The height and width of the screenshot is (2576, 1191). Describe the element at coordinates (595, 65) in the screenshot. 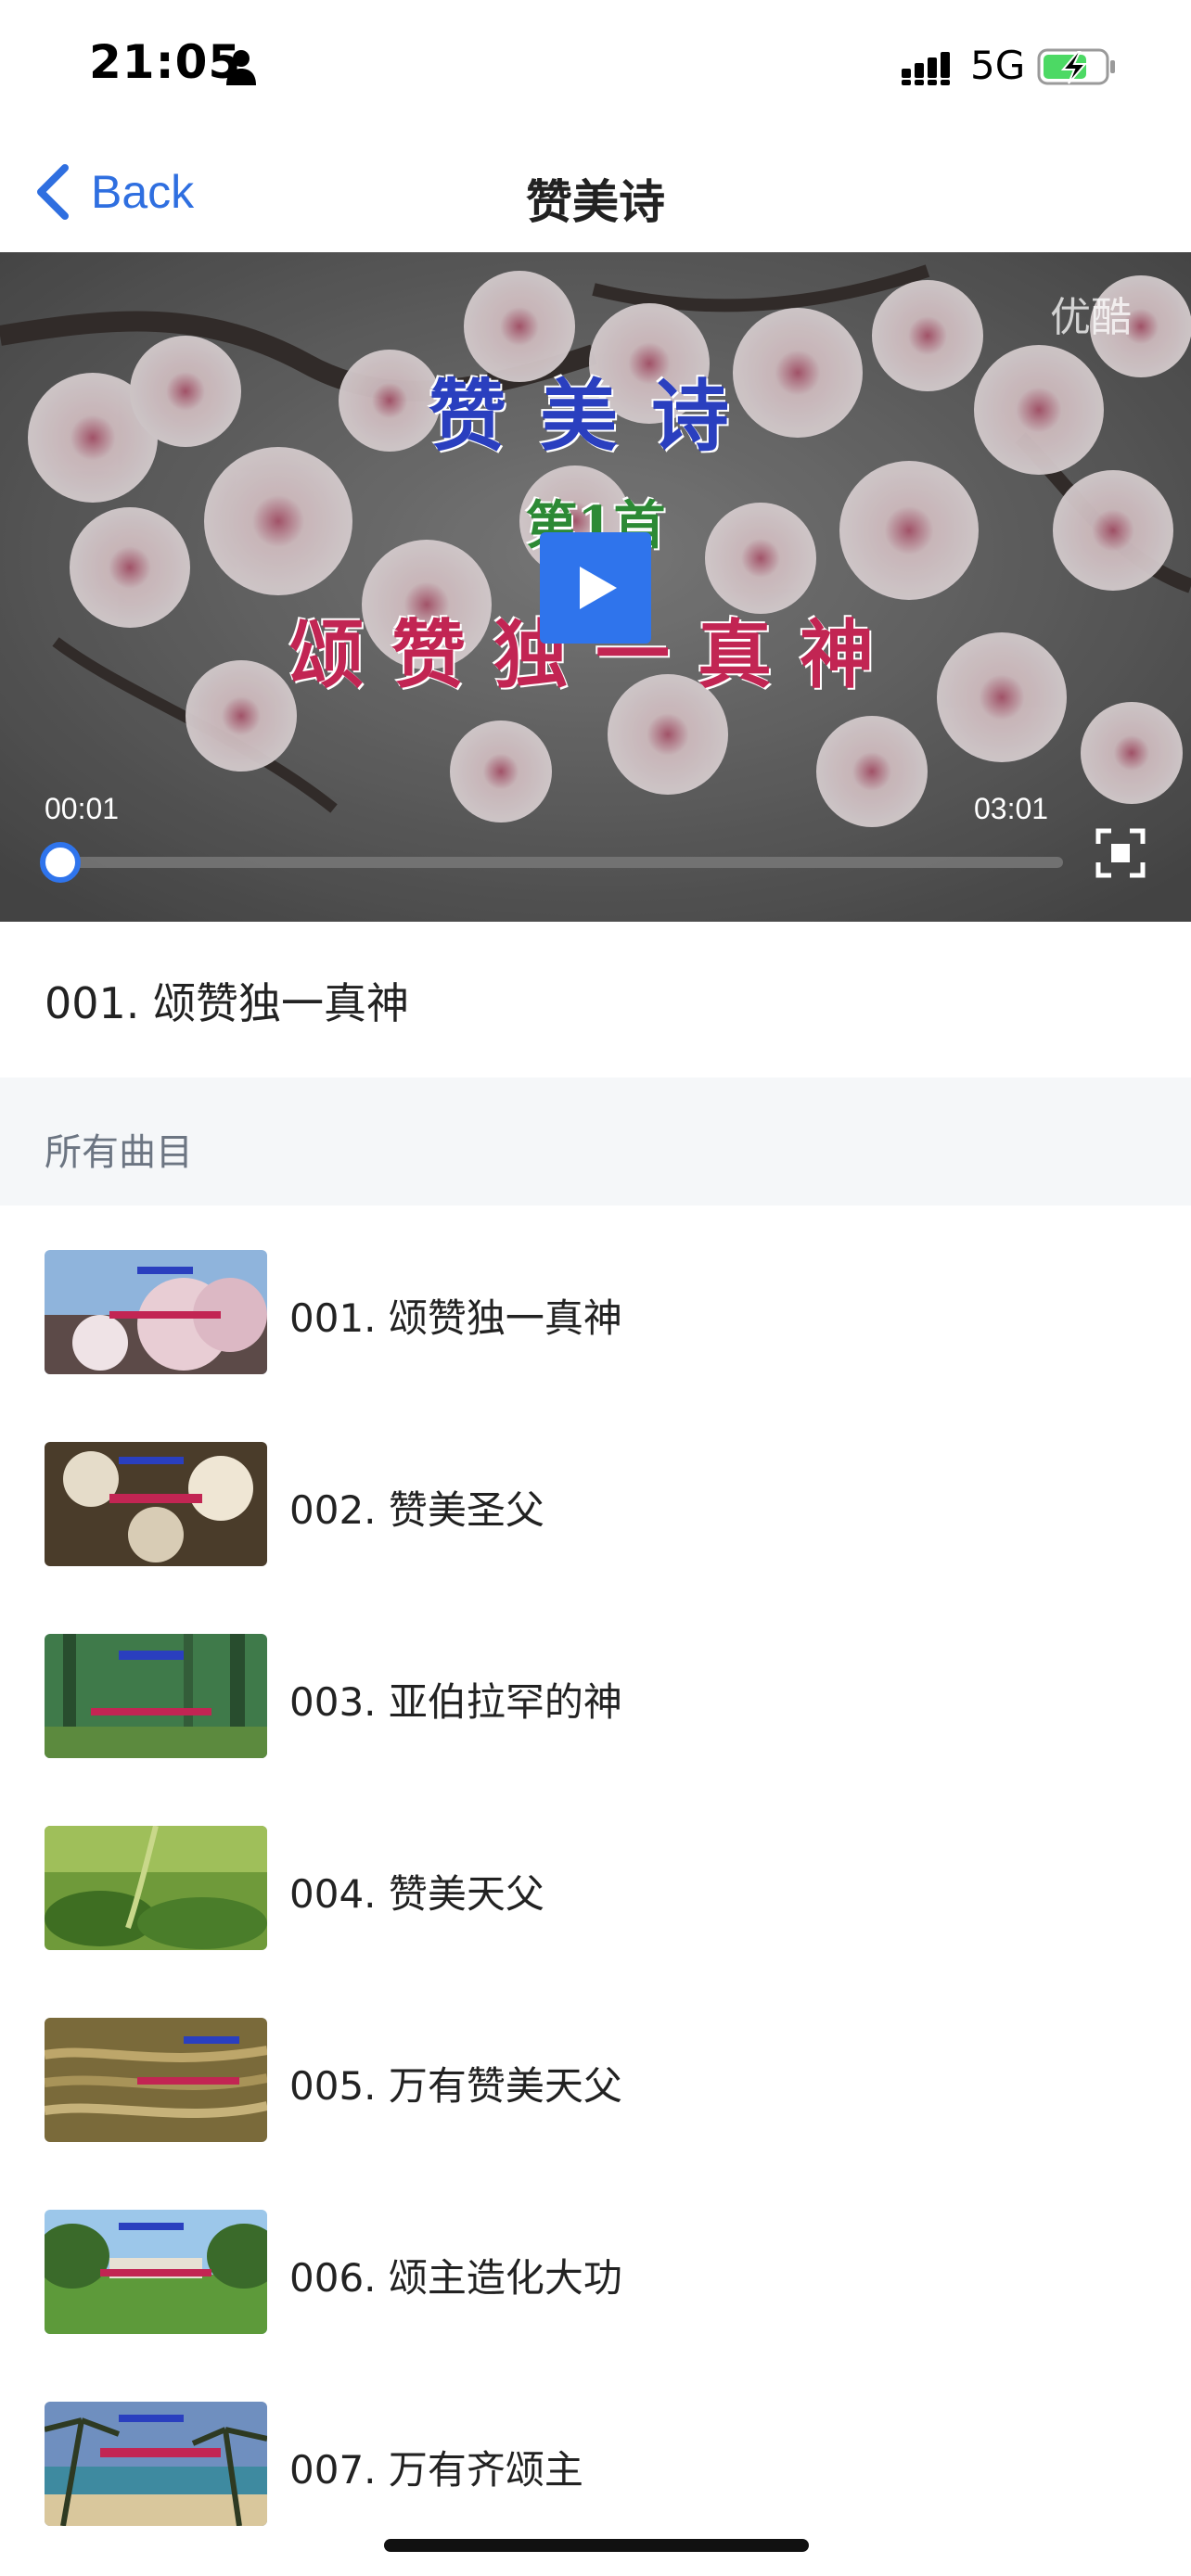

I see `status-bar: 21:05 5G` at that location.